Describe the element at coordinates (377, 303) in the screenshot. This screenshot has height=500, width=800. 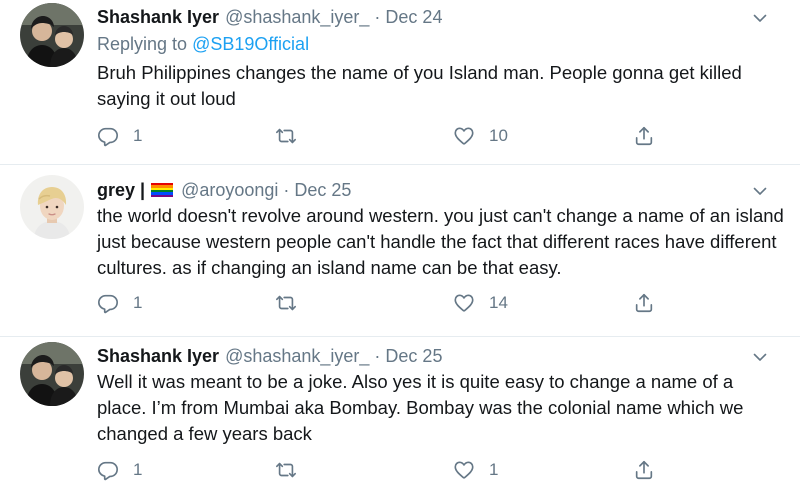
I see `tweet-actions: 1 14` at that location.